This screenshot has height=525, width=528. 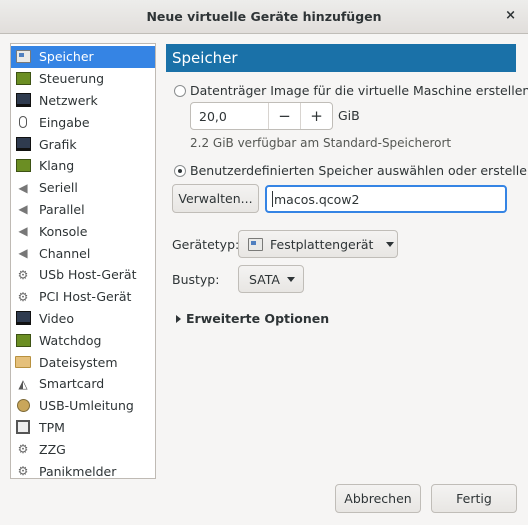 I want to click on storage-icon, so click(x=23, y=57).